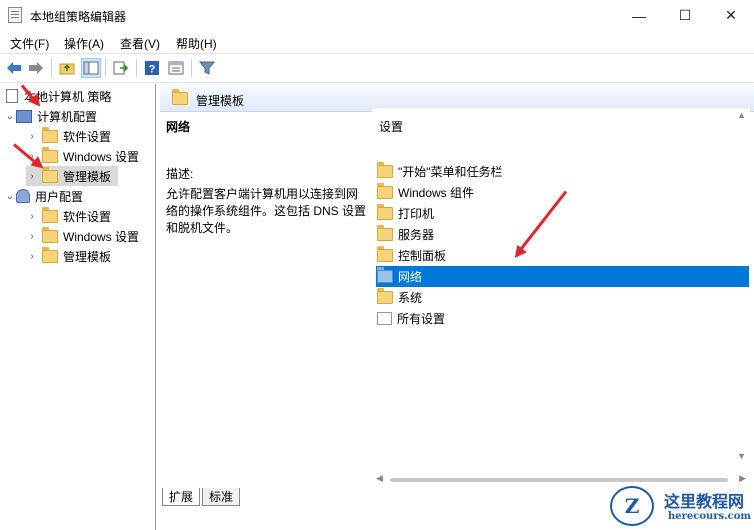  I want to click on list-item-network: 网络, so click(562, 276).